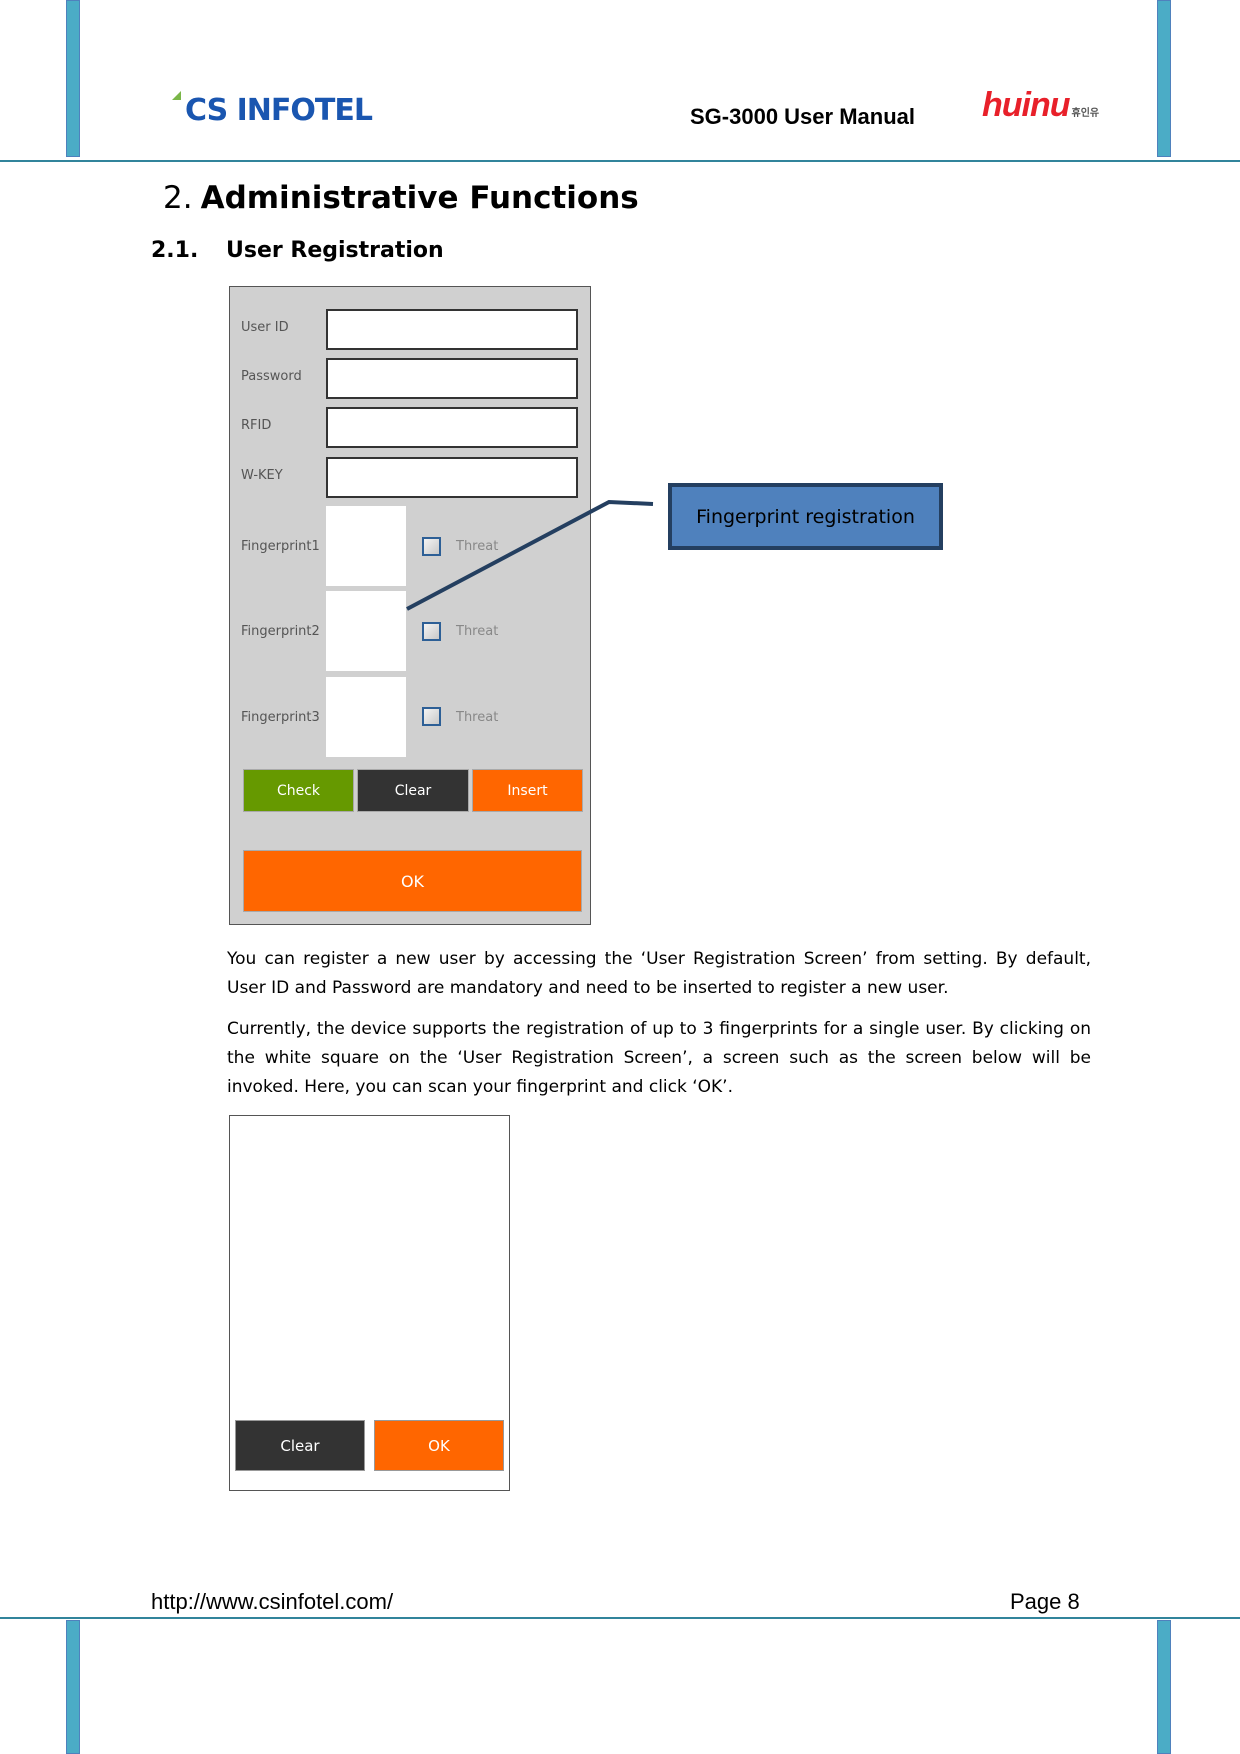 The image size is (1240, 1754). Describe the element at coordinates (1085, 113) in the screenshot. I see `huinu-logo-korean: 휴인유` at that location.